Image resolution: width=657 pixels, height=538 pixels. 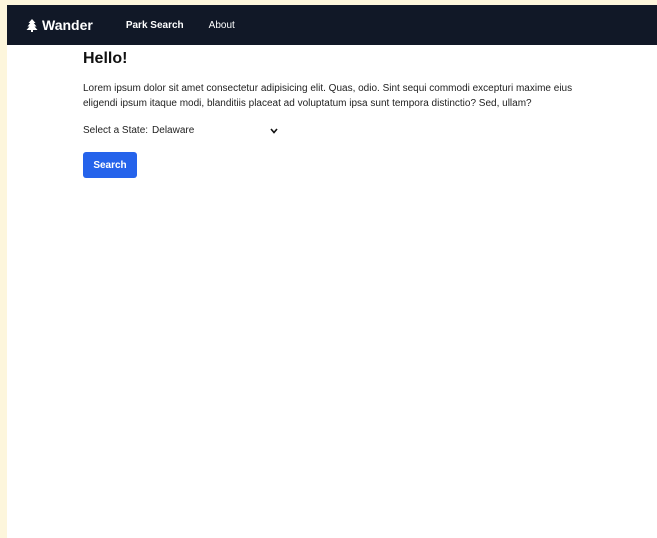 I want to click on search-button: Search, so click(x=110, y=165).